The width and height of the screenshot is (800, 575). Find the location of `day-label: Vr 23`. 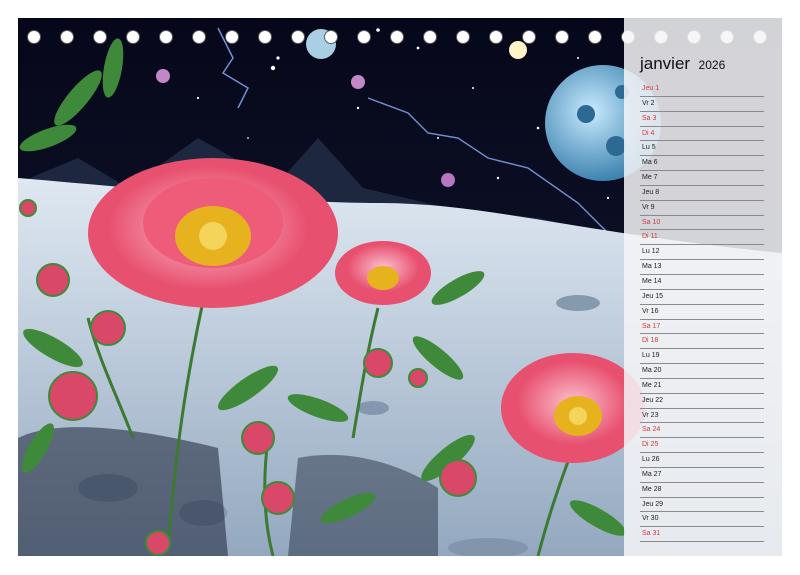

day-label: Vr 23 is located at coordinates (650, 415).